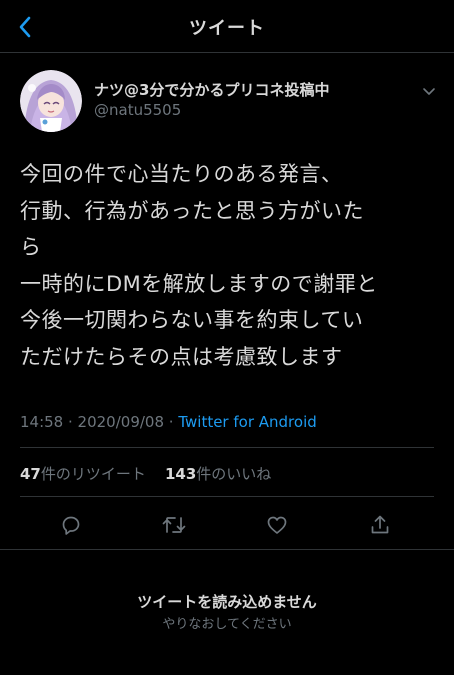 This screenshot has width=454, height=675. What do you see at coordinates (227, 525) in the screenshot?
I see `tweet-actions` at bounding box center [227, 525].